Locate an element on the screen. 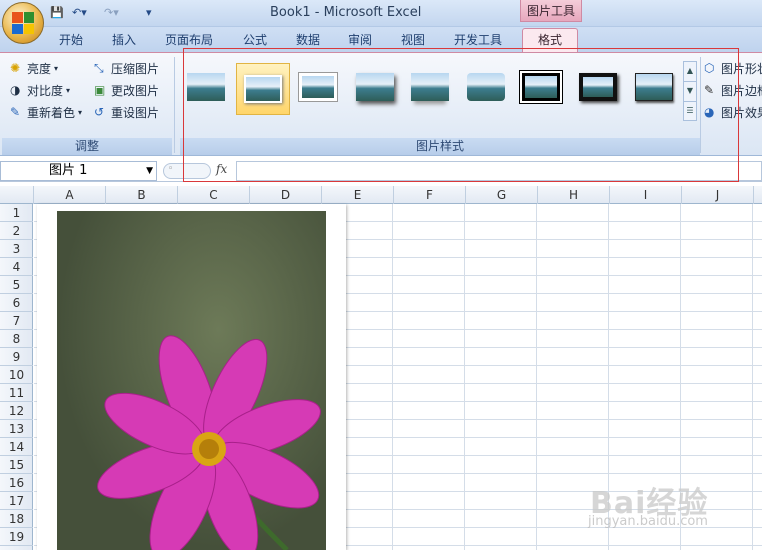  tab-insert: 插入 is located at coordinates (124, 39).